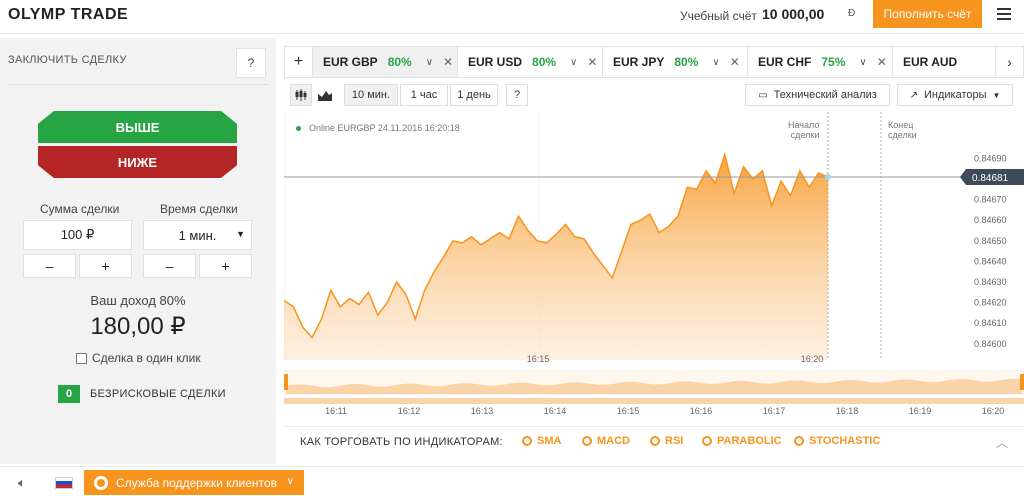 This screenshot has height=496, width=1024. I want to click on indicator-stochastic: STOCHASTIC, so click(837, 441).